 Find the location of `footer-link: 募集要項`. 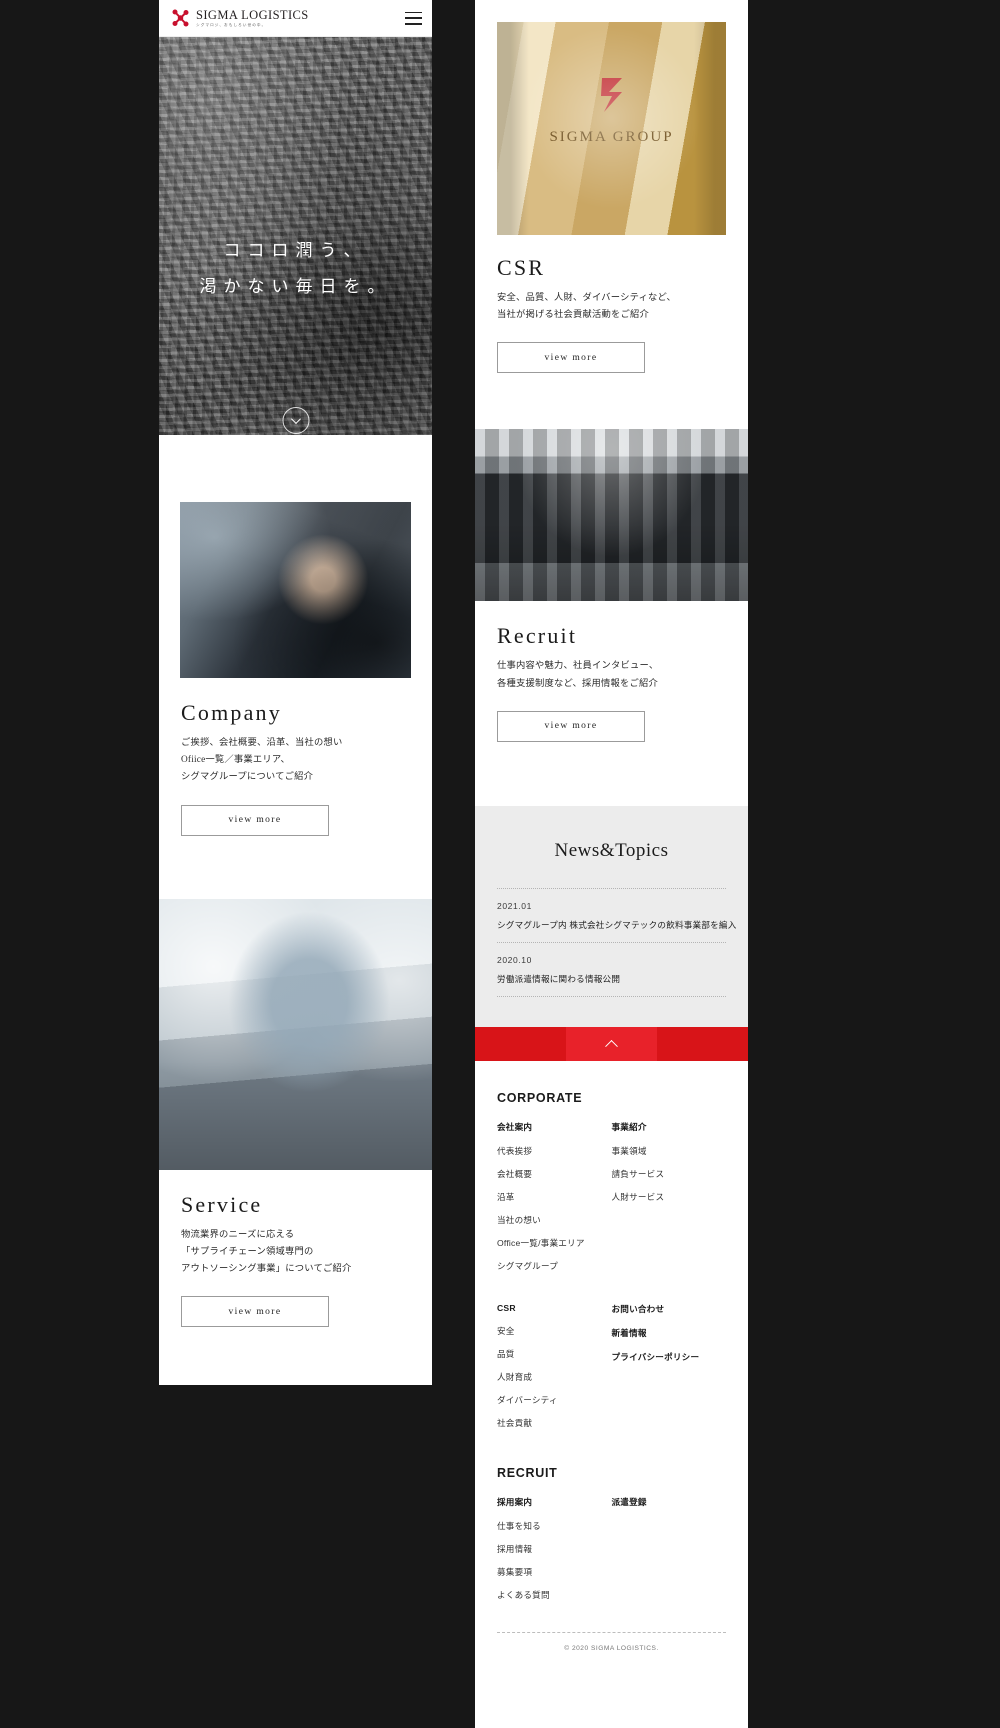

footer-link: 募集要項 is located at coordinates (554, 1572).